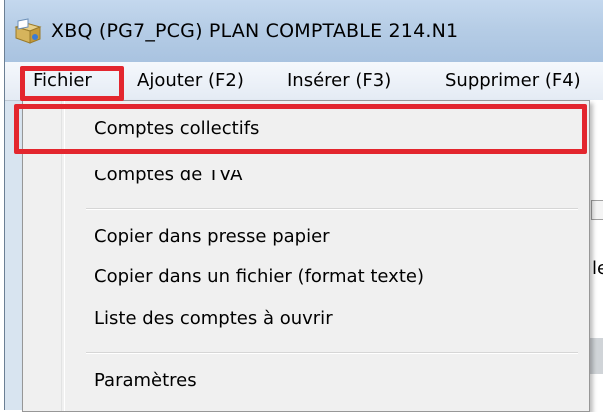 The height and width of the screenshot is (412, 603). What do you see at coordinates (300, 129) in the screenshot?
I see `highlight-box-comptes-collectifs` at bounding box center [300, 129].